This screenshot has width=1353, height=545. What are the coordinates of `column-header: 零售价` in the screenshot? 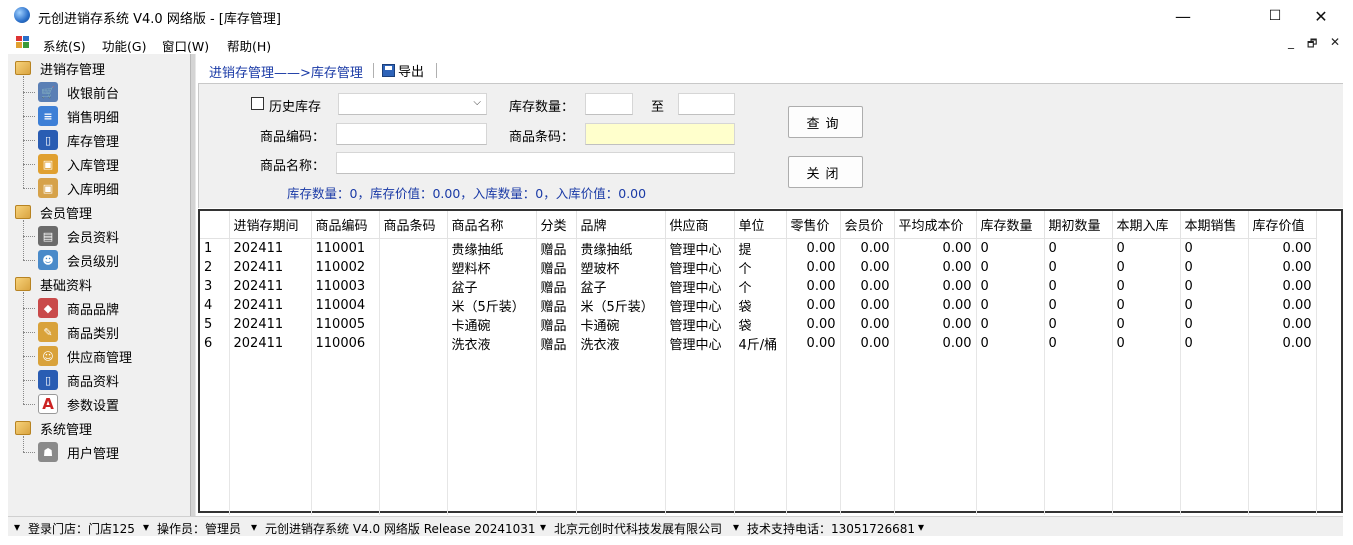 It's located at (813, 225).